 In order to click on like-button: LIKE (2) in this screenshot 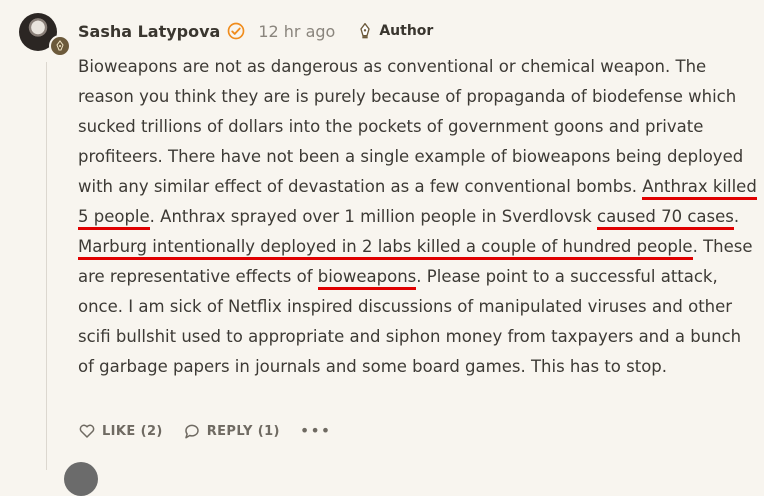, I will do `click(120, 431)`.